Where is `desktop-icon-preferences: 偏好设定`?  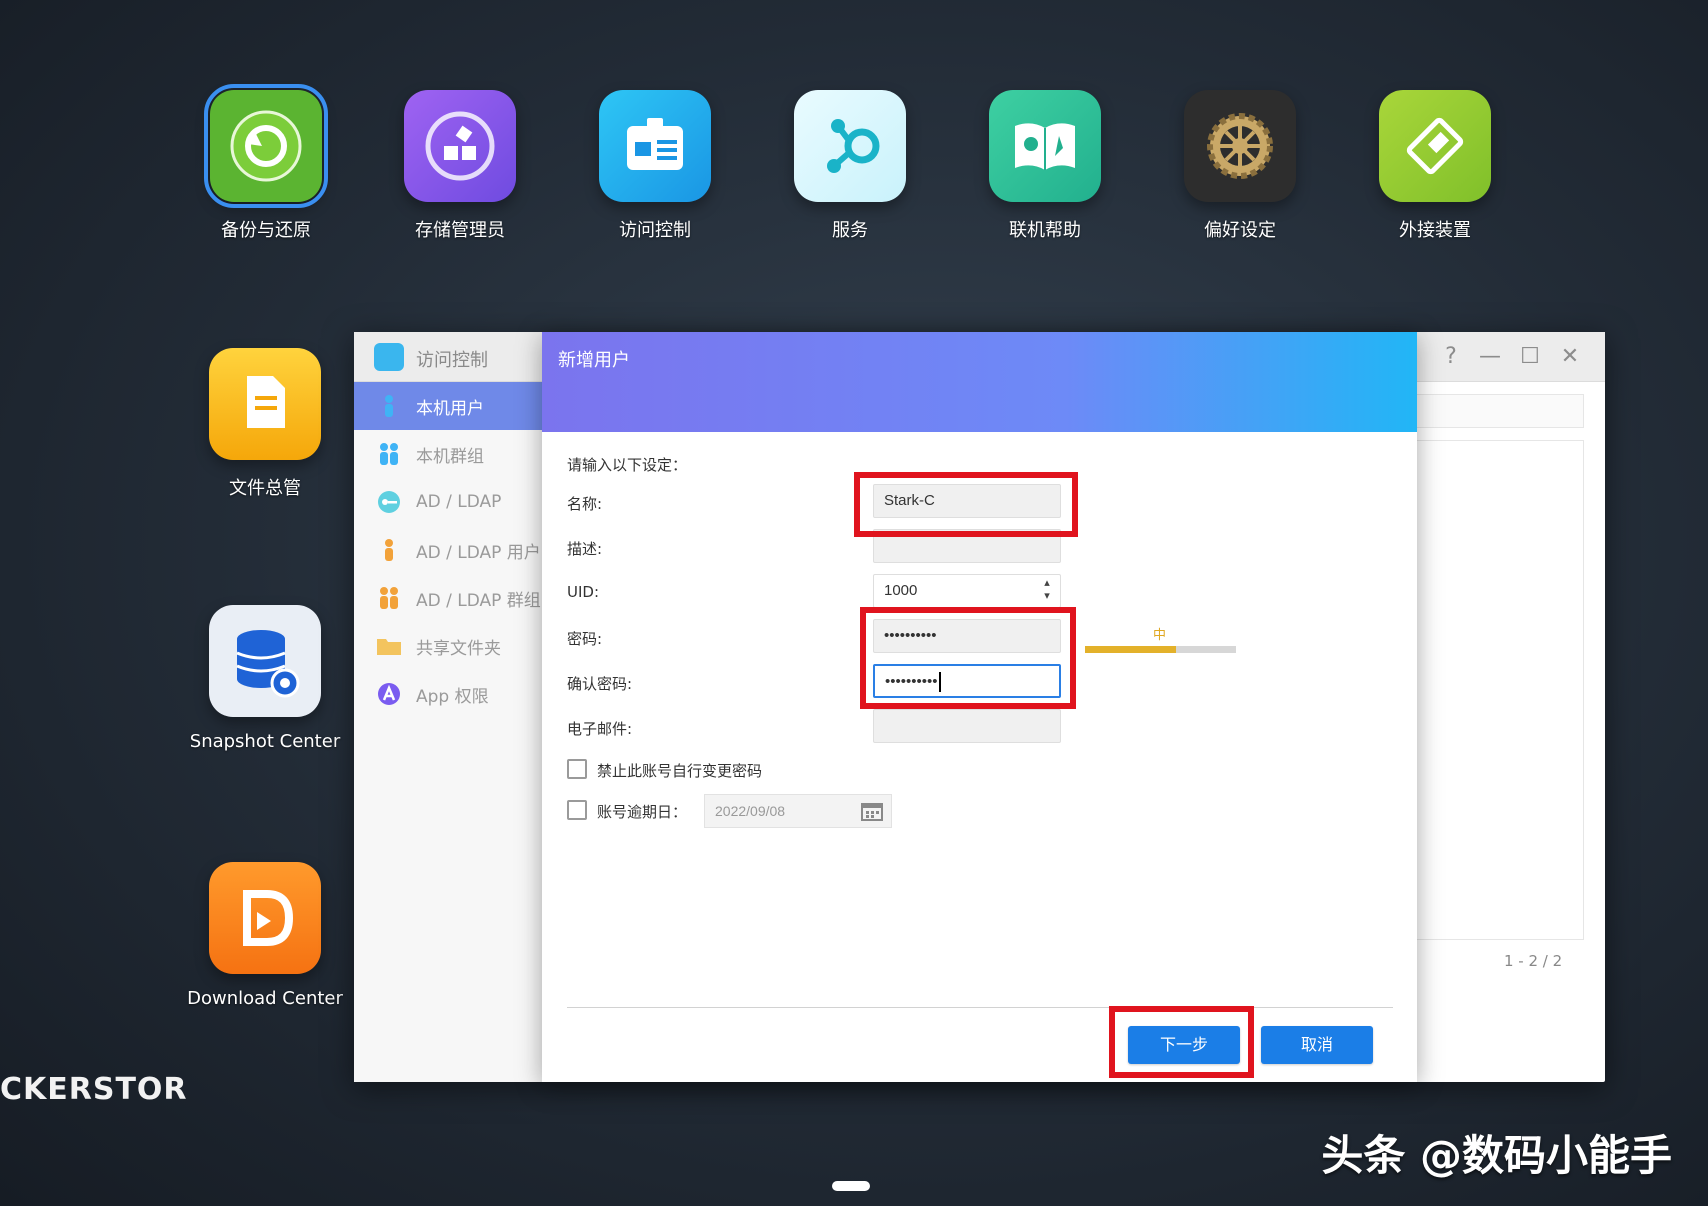
desktop-icon-preferences: 偏好设定 is located at coordinates (1240, 166).